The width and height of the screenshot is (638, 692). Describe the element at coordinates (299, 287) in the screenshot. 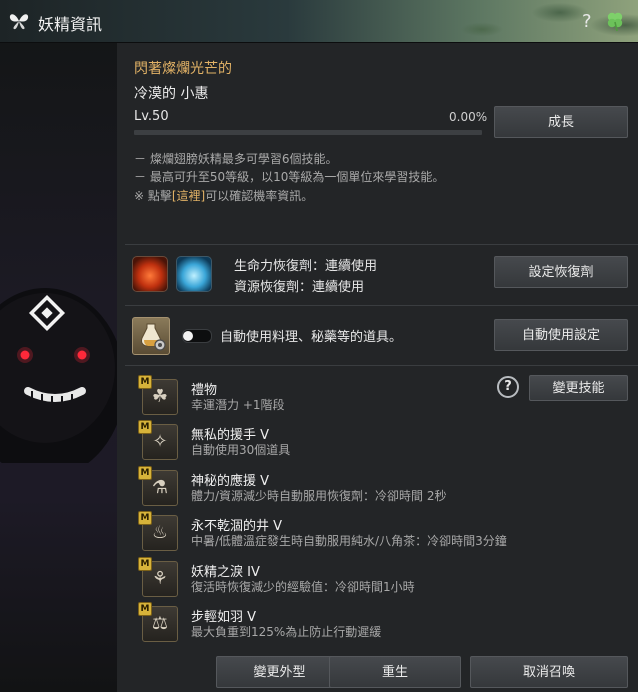

I see `mp-potion-label: 資源恢復劑：連續使用` at that location.